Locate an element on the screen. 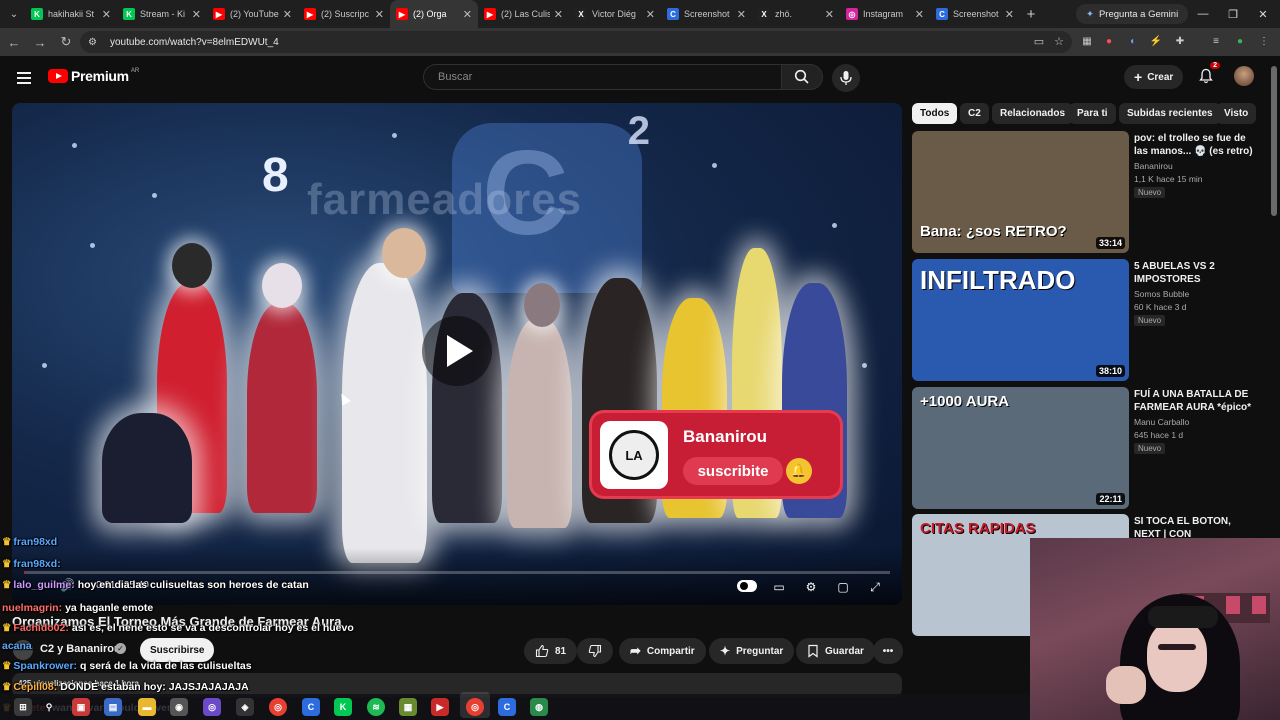  more-actions-icon: ••• is located at coordinates (888, 651).